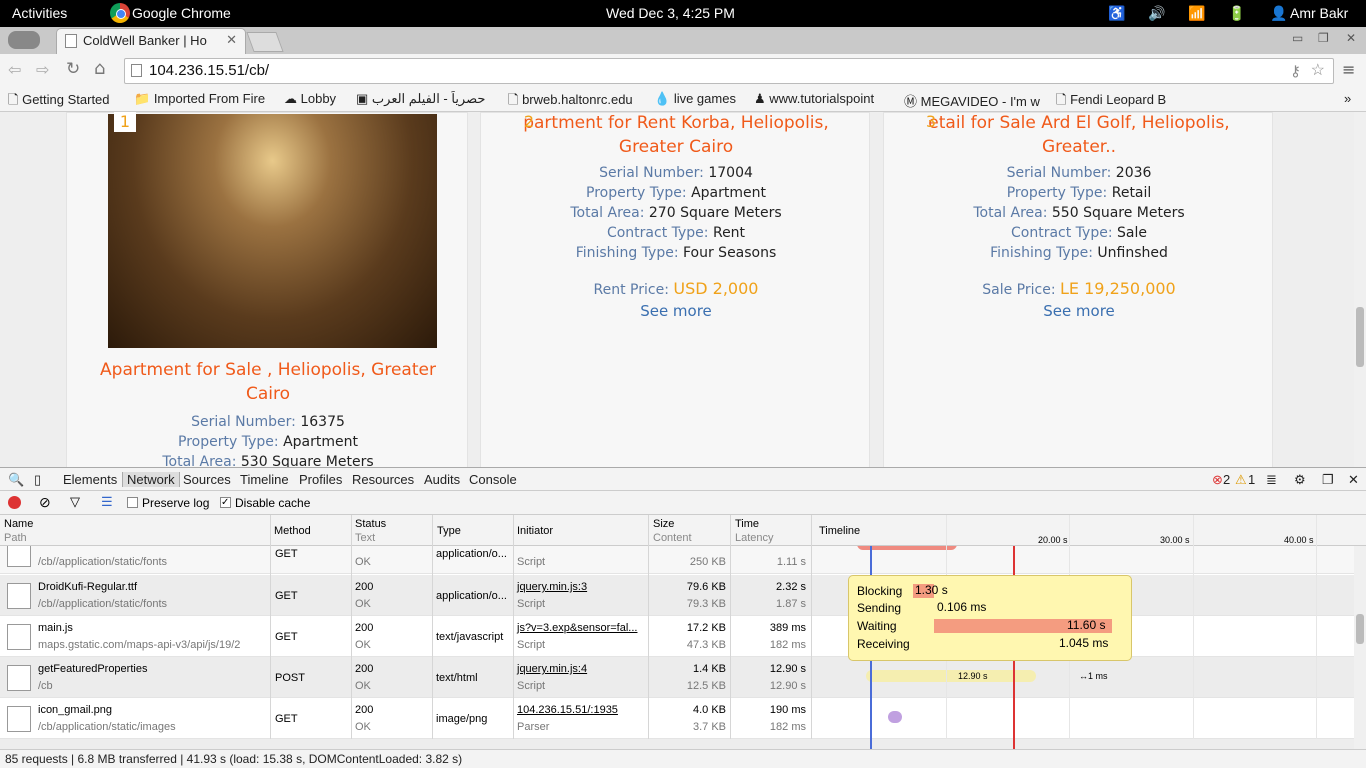  What do you see at coordinates (364, 669) in the screenshot?
I see `request-status: 200` at bounding box center [364, 669].